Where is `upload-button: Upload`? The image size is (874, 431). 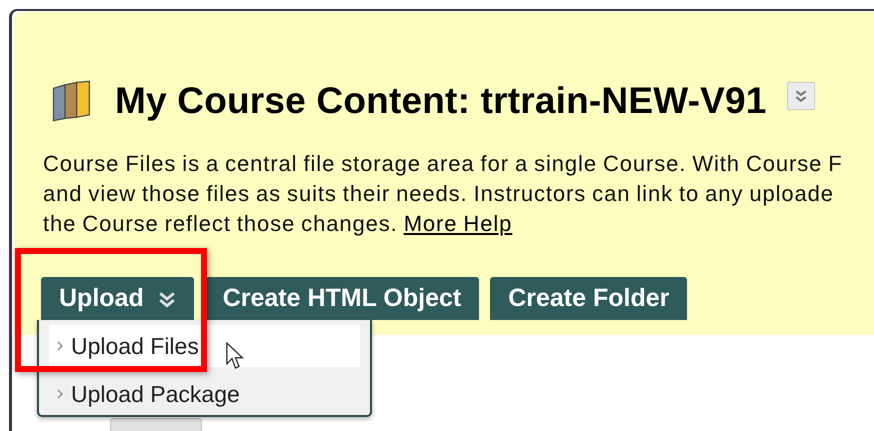
upload-button: Upload is located at coordinates (117, 298).